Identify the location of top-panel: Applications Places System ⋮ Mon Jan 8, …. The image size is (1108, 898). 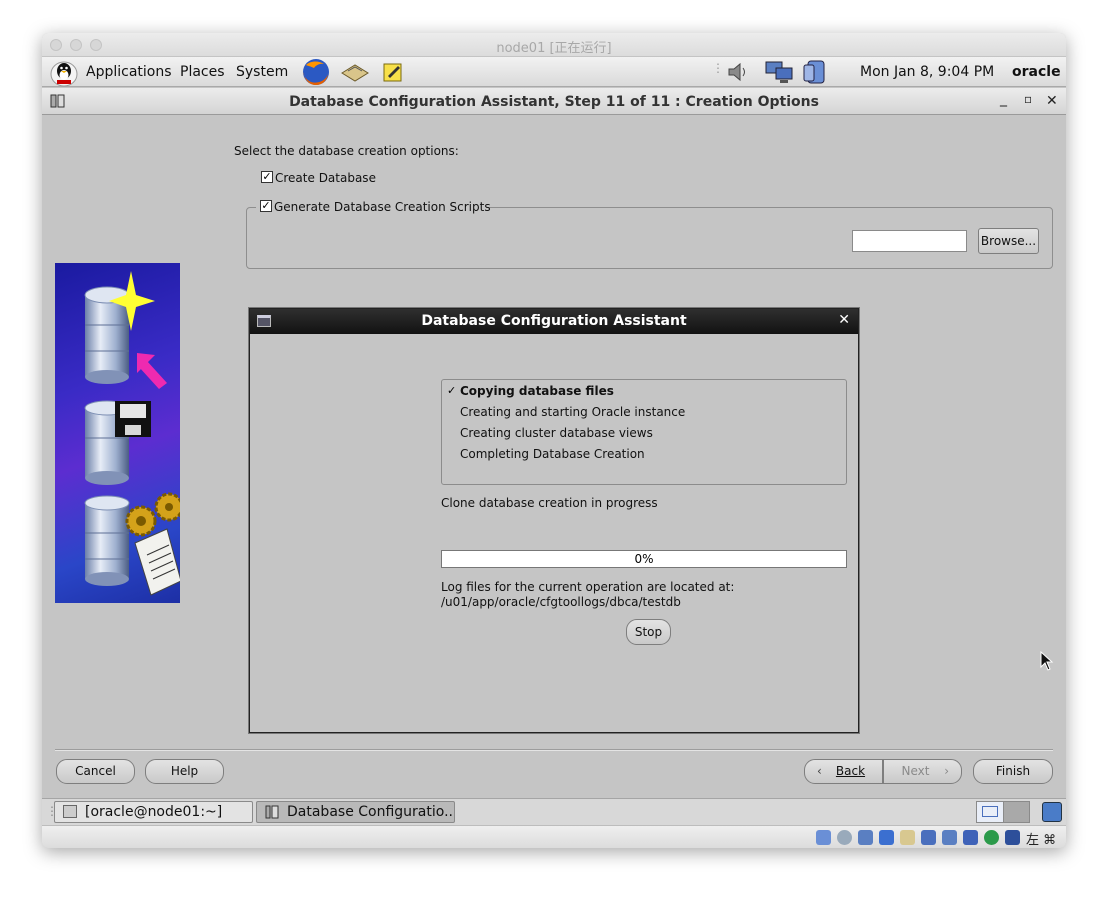
(554, 72).